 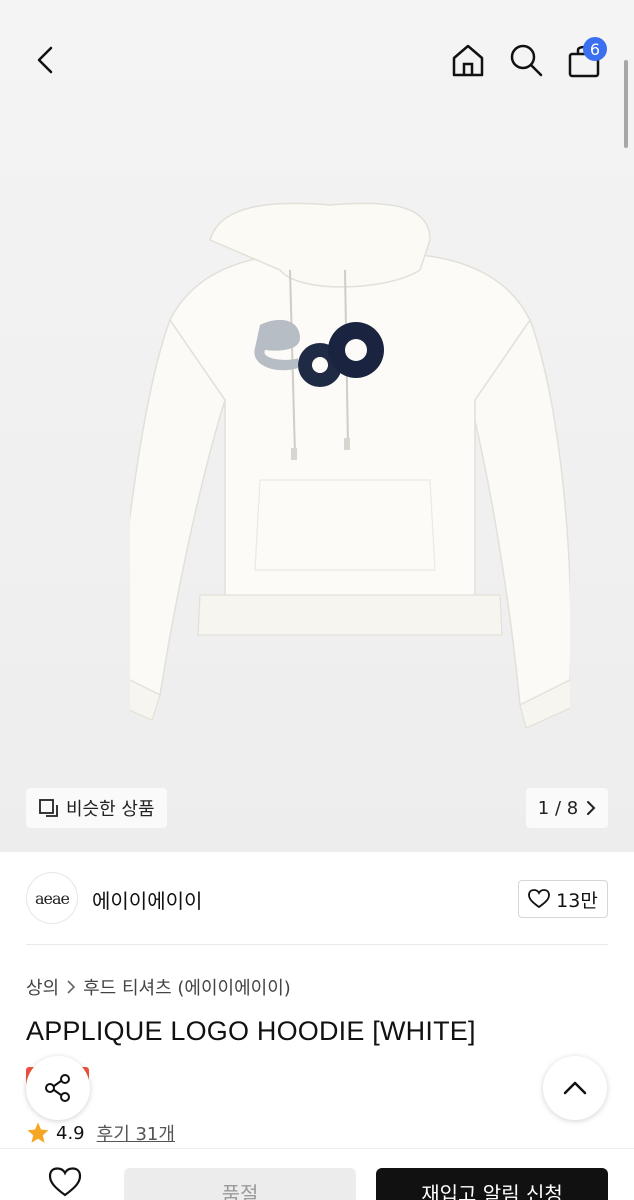 I want to click on product-title: APPLIQUE LOGO HOODIE [WHITE], so click(x=251, y=1031).